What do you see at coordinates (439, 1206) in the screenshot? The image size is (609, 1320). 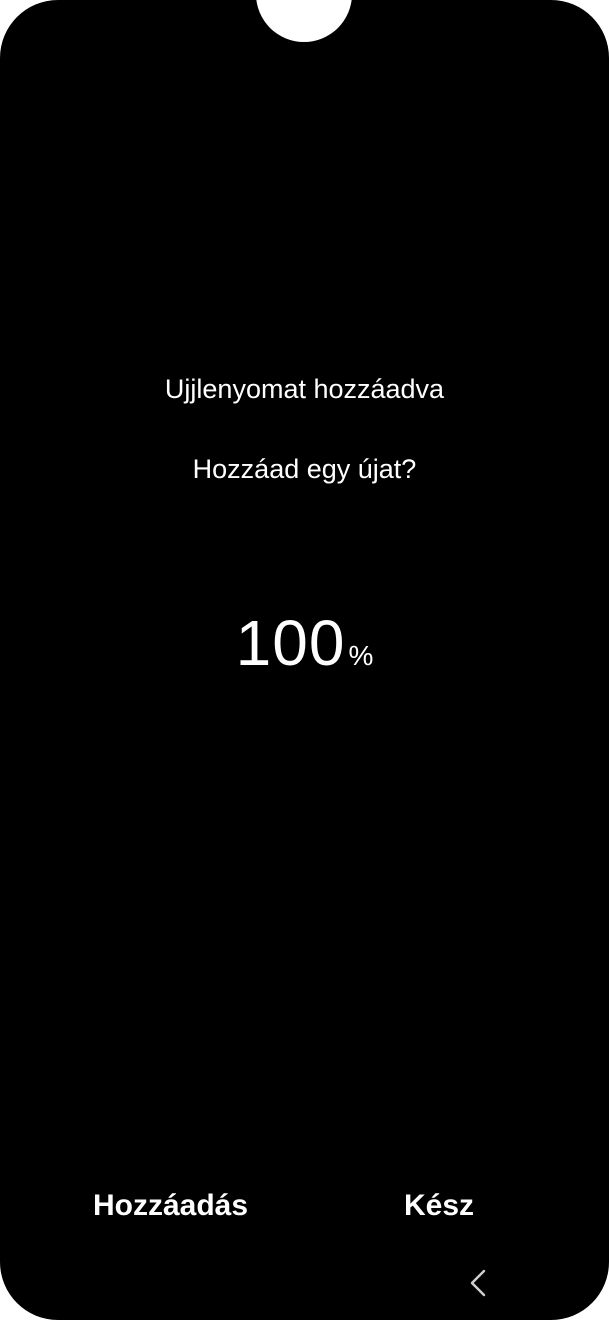 I see `done-button: Kész` at bounding box center [439, 1206].